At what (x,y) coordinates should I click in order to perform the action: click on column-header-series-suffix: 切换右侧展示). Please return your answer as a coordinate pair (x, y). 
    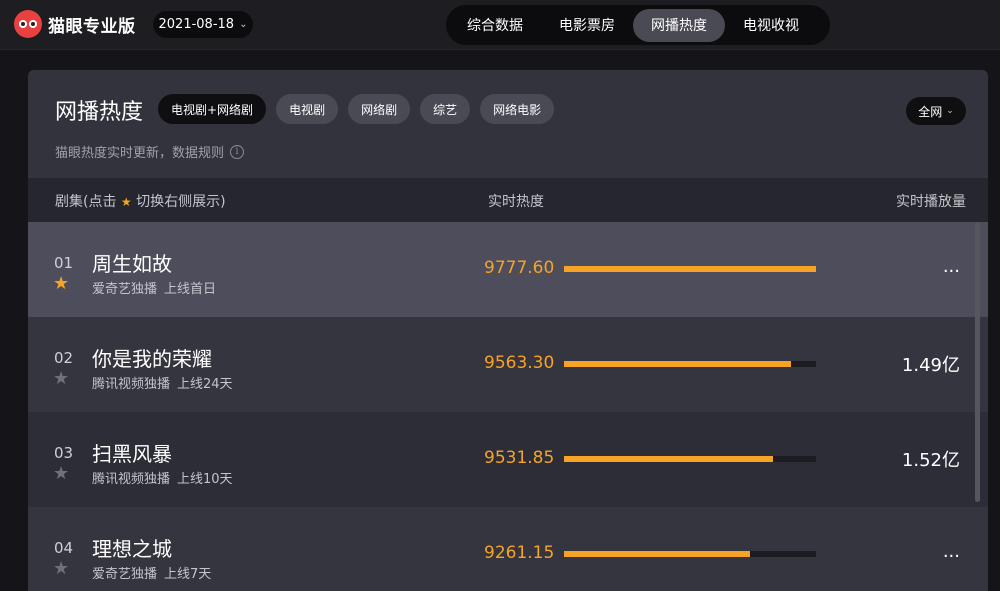
    Looking at the image, I should click on (181, 202).